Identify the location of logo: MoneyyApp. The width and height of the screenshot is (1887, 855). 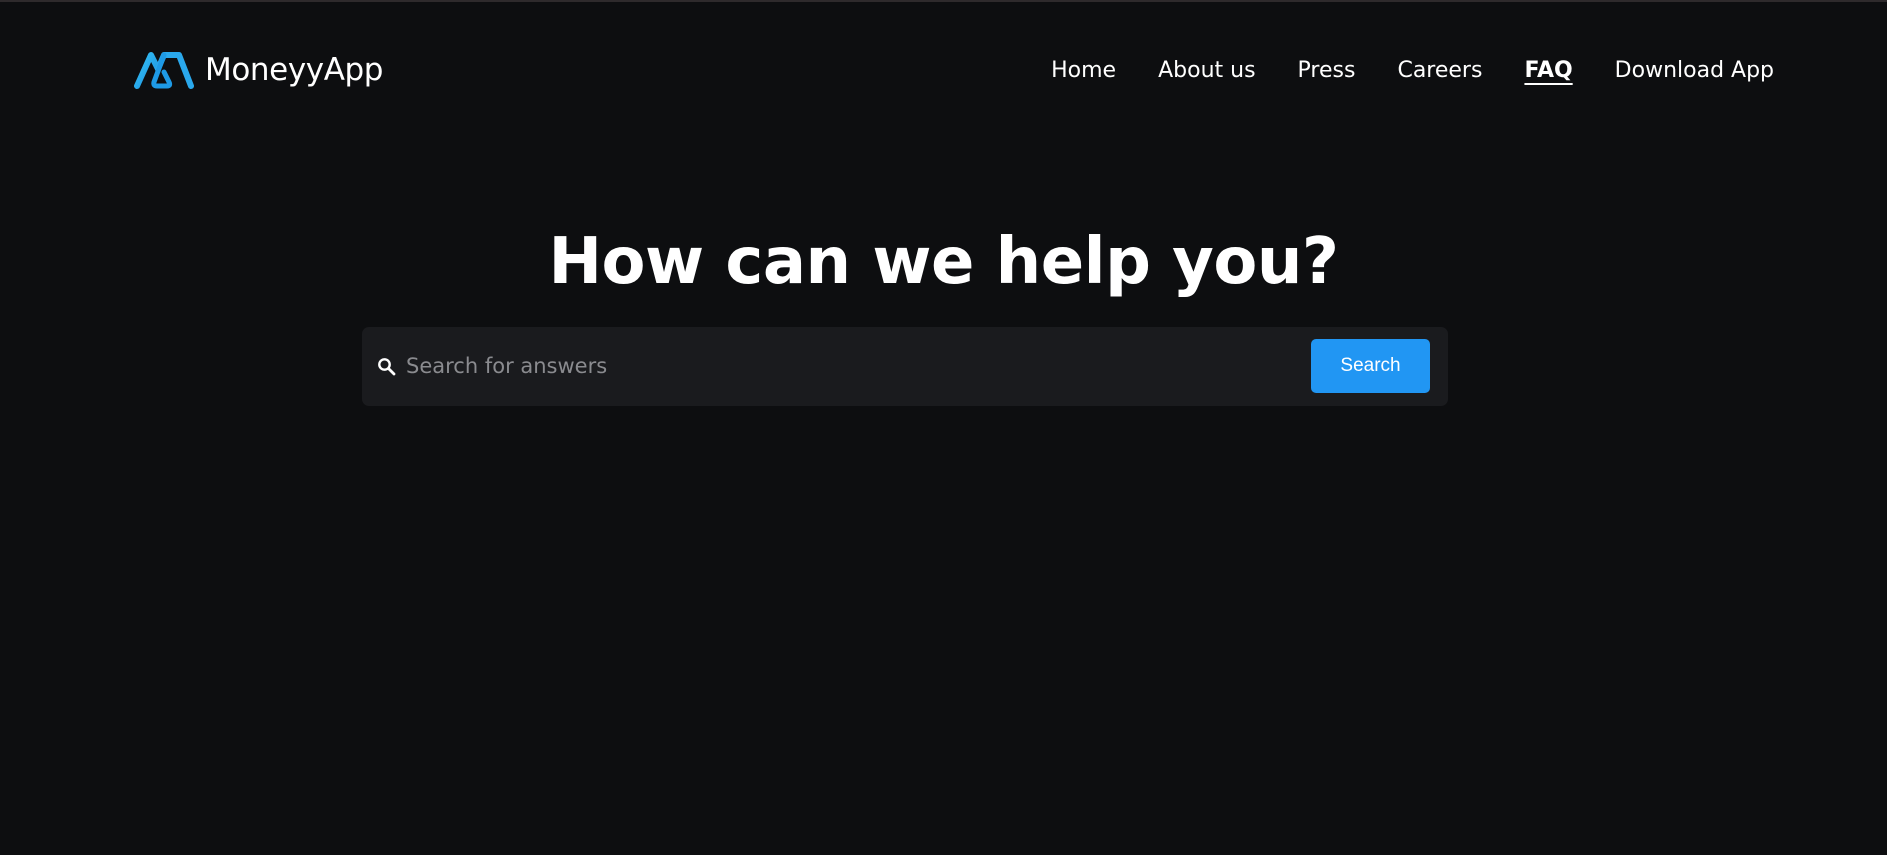
(258, 70).